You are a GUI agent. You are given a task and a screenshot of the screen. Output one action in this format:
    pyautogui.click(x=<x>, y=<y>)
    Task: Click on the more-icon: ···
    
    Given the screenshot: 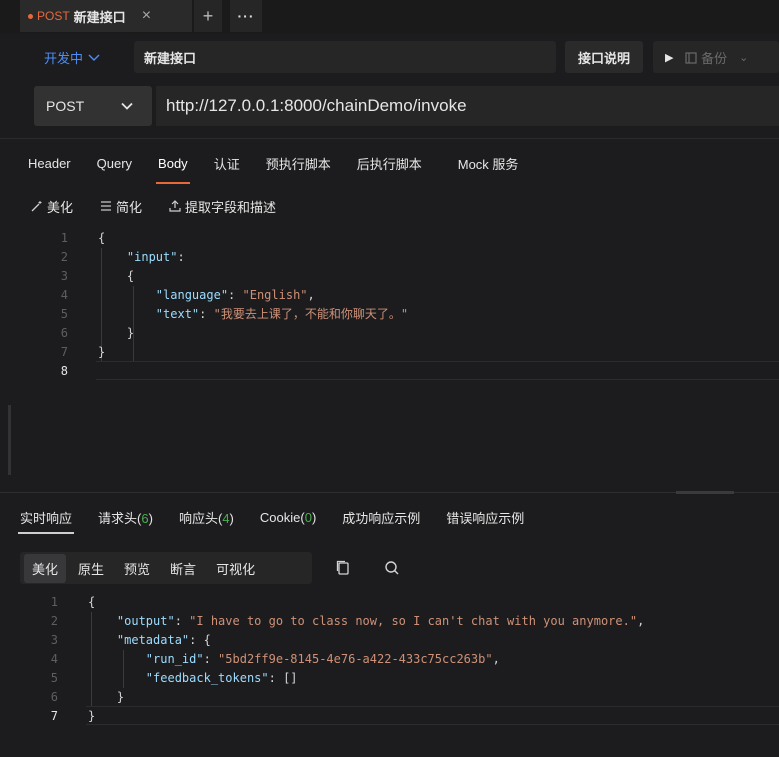 What is the action you would take?
    pyautogui.click(x=246, y=16)
    